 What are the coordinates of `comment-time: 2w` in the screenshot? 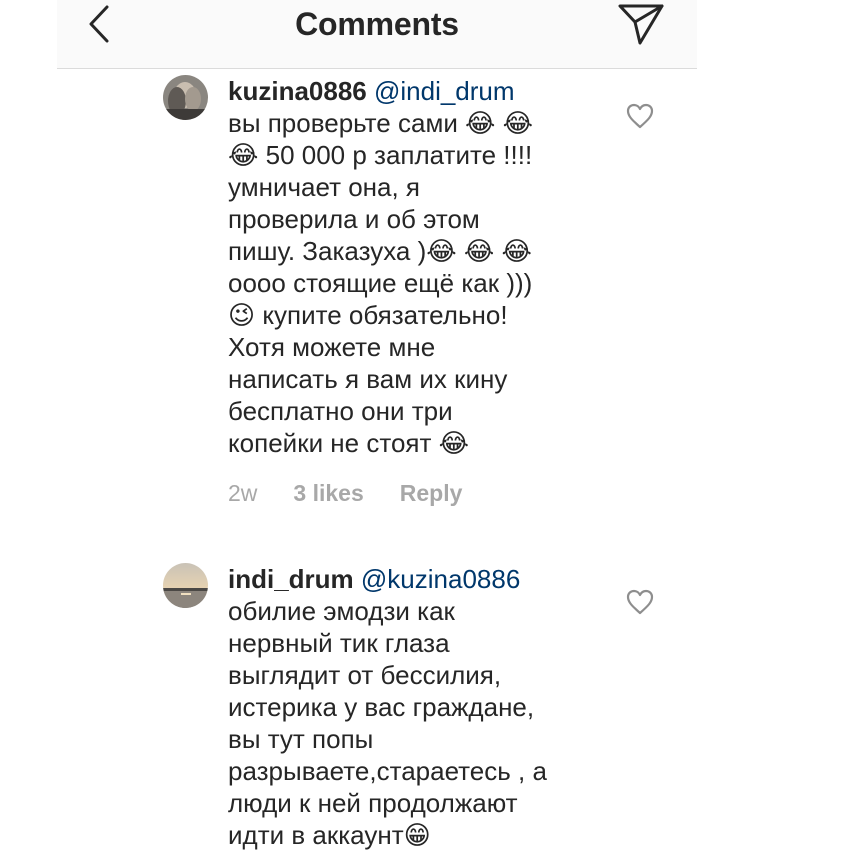 It's located at (243, 493).